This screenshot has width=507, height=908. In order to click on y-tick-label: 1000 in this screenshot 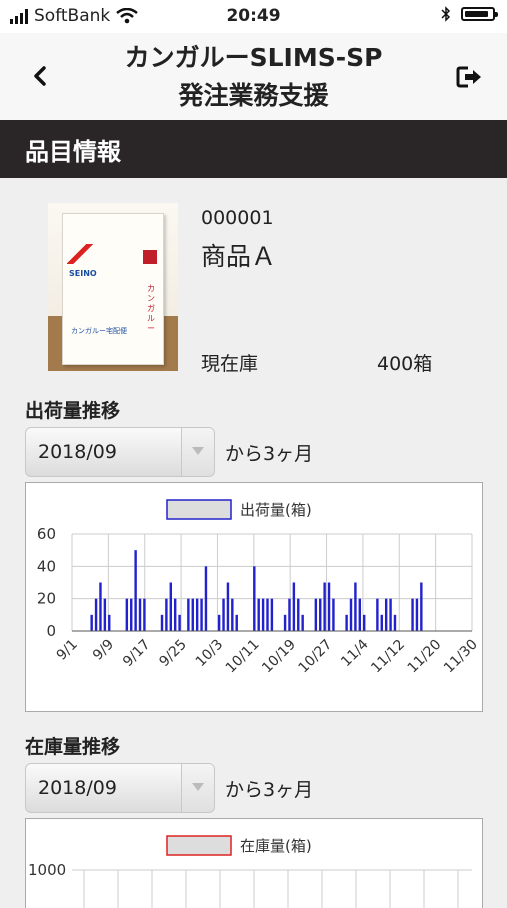, I will do `click(47, 870)`.